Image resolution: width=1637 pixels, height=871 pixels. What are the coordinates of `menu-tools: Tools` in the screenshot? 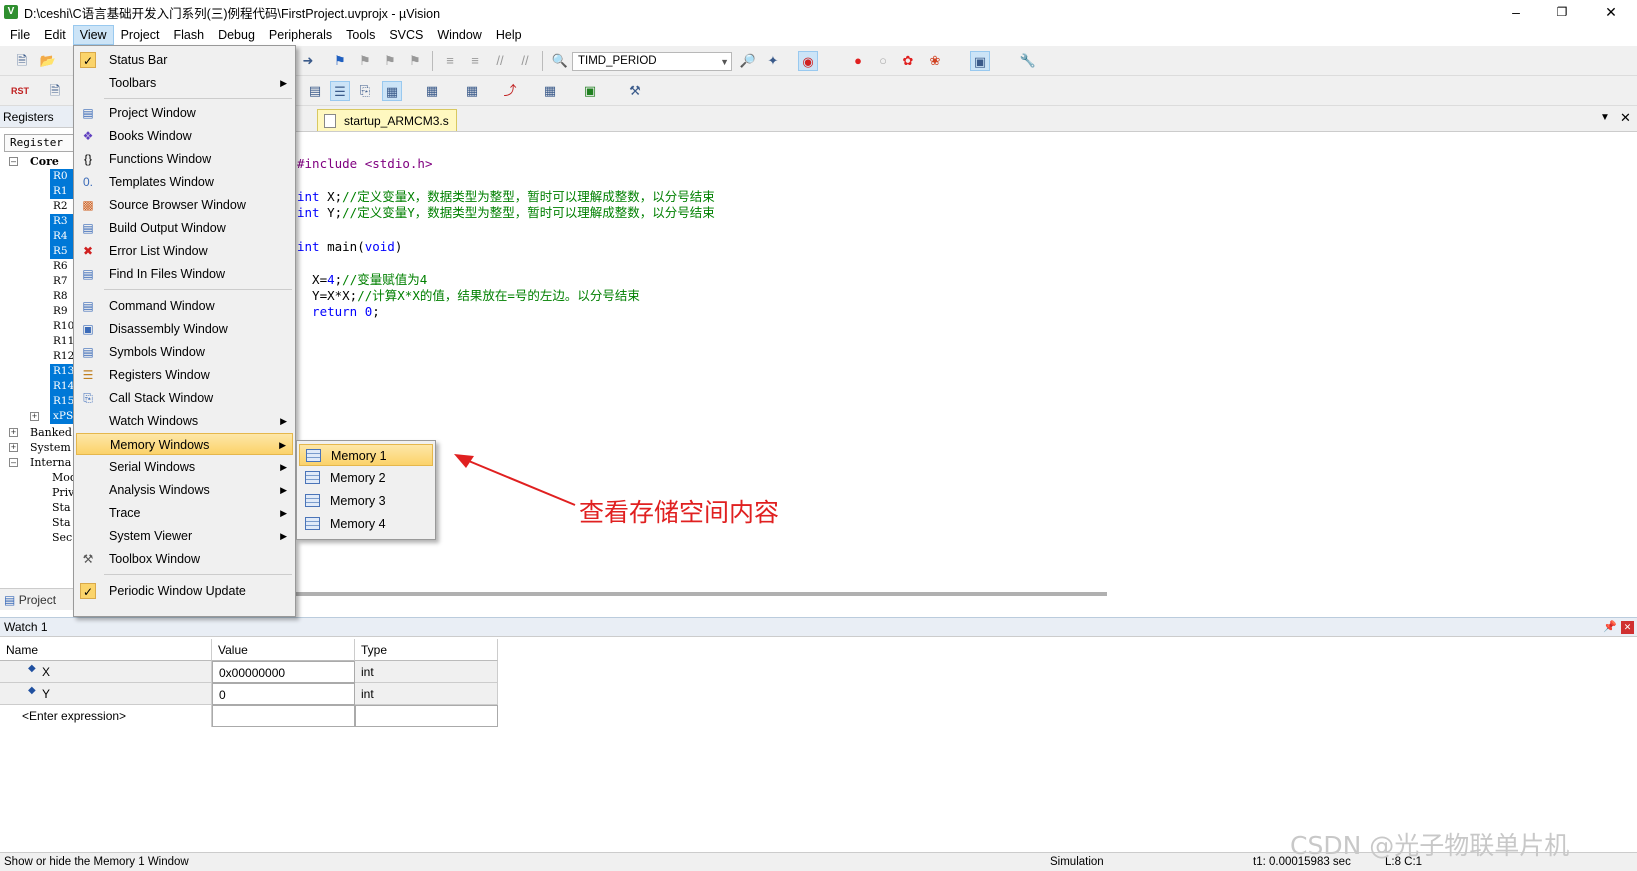 It's located at (360, 35).